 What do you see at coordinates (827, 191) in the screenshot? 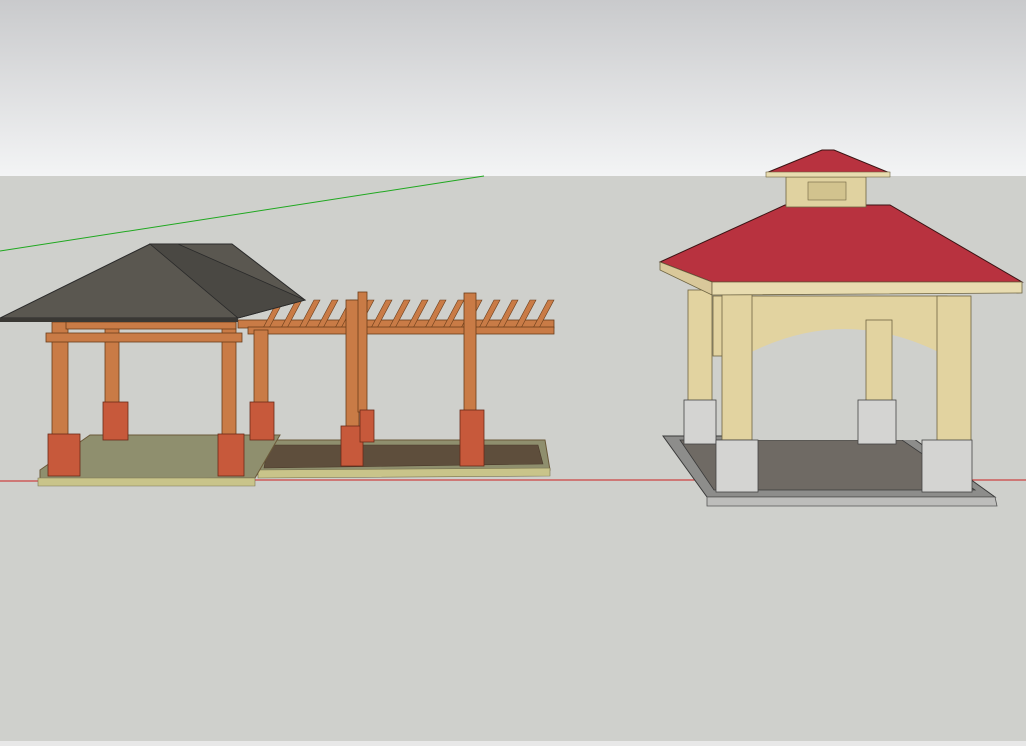
I see `cupola-vent` at bounding box center [827, 191].